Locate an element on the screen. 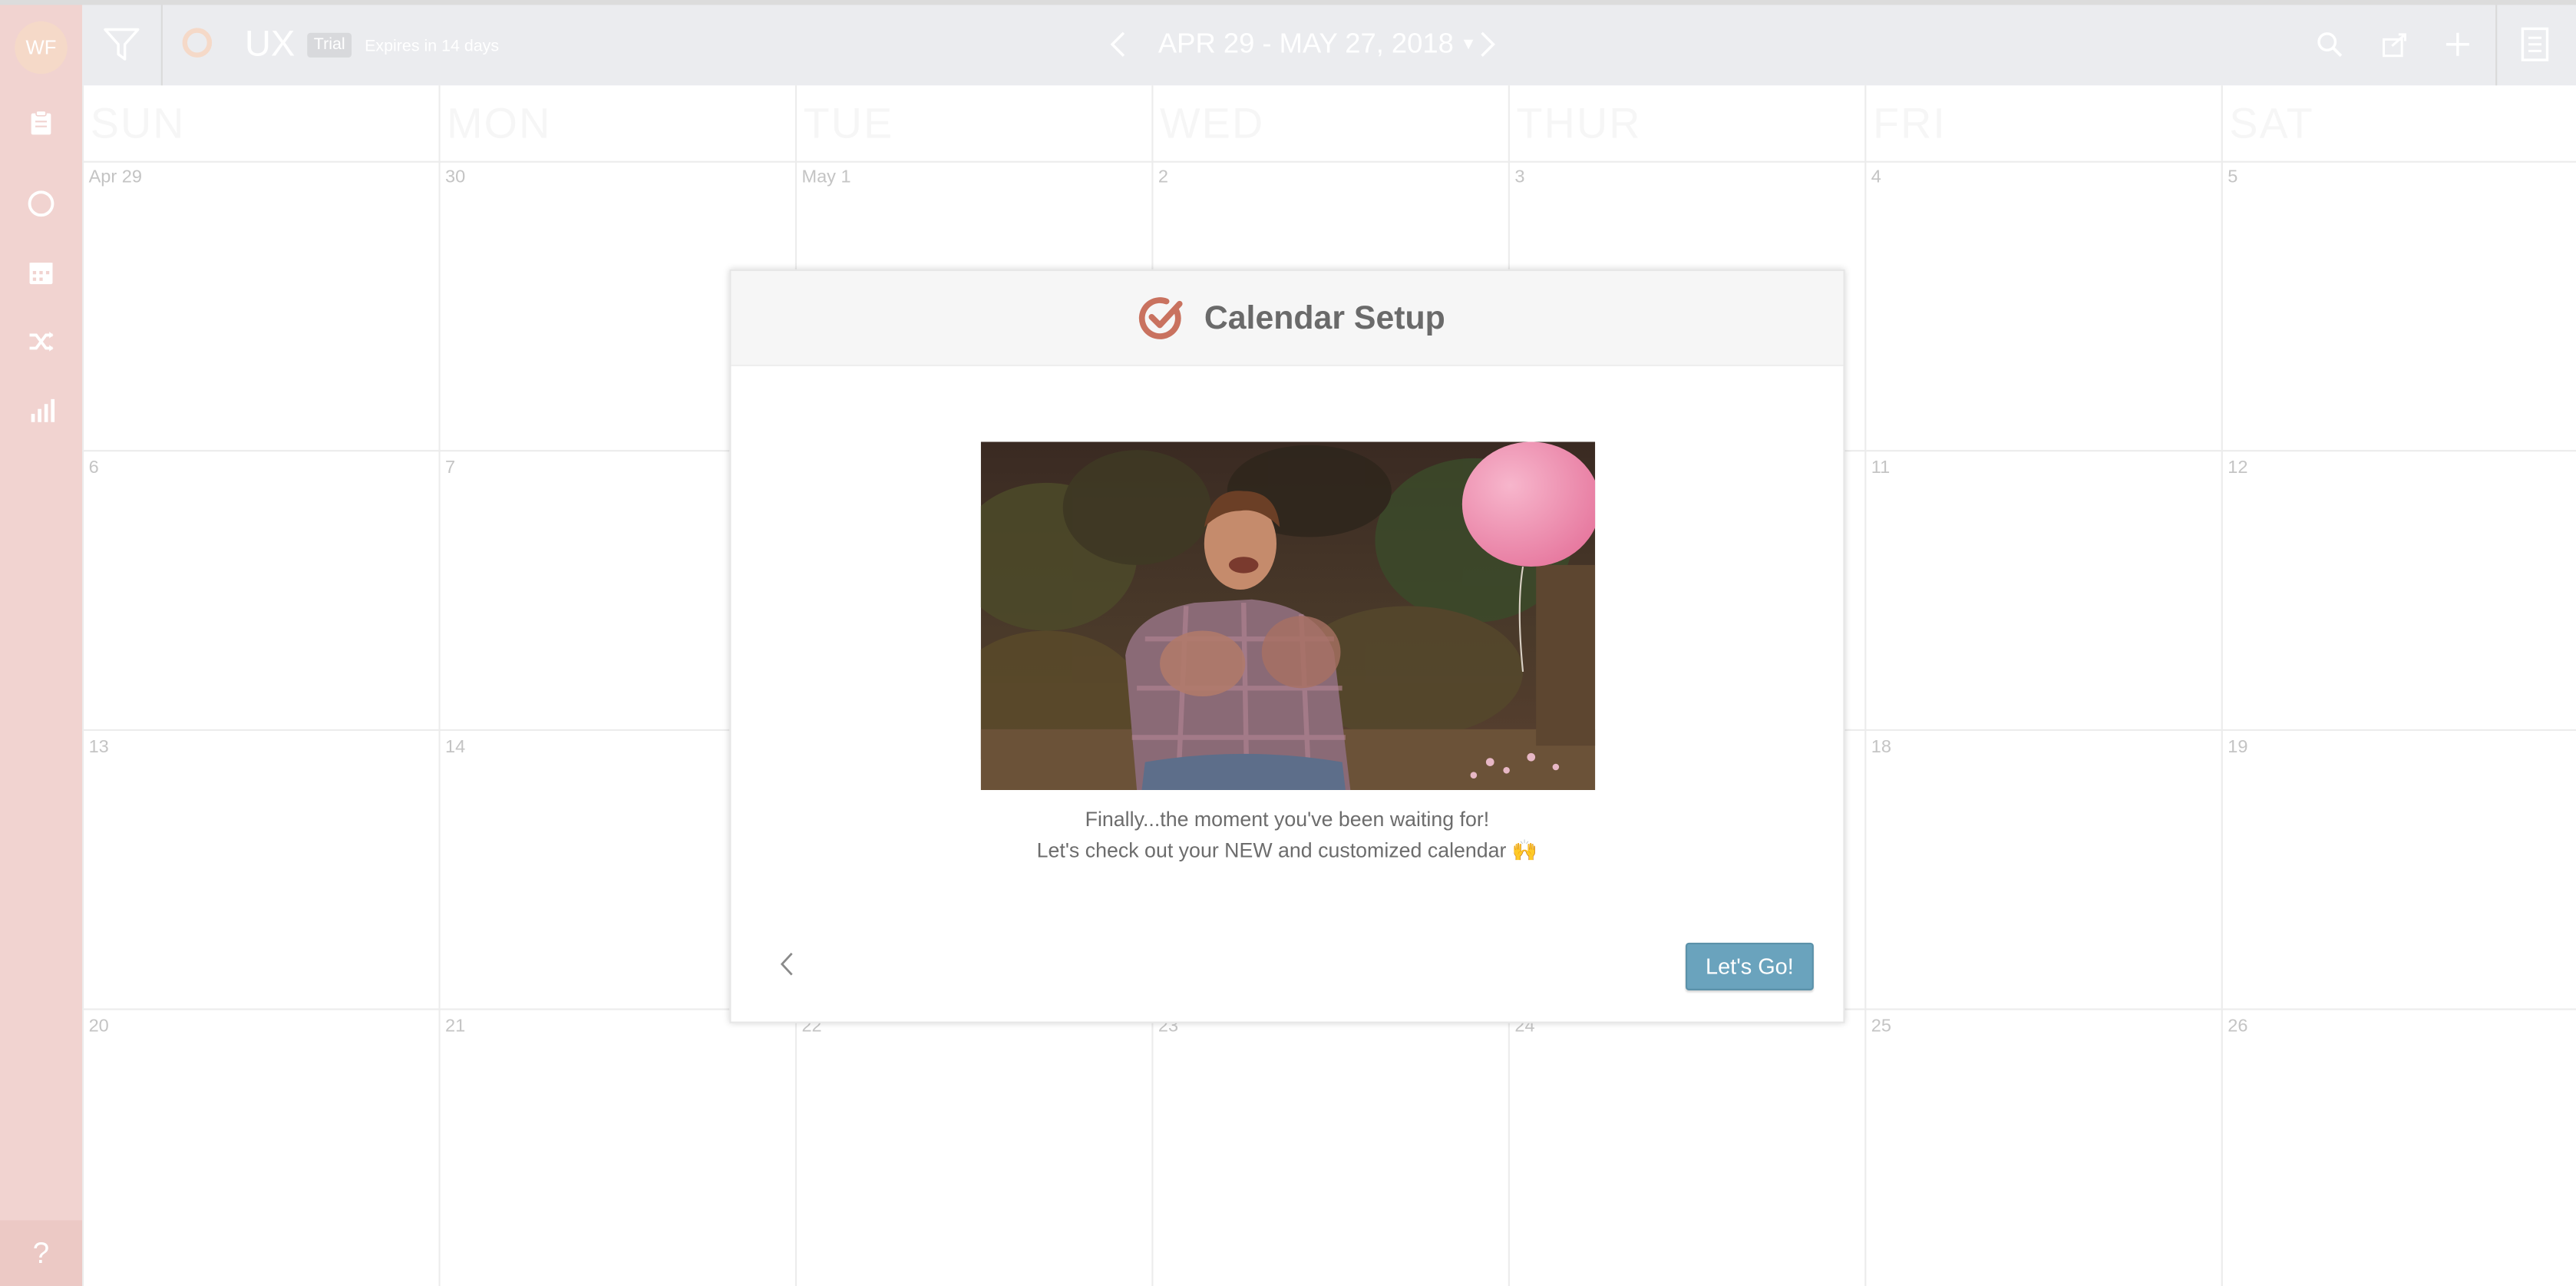 Image resolution: width=2576 pixels, height=1286 pixels. circle-icon is located at coordinates (41, 203).